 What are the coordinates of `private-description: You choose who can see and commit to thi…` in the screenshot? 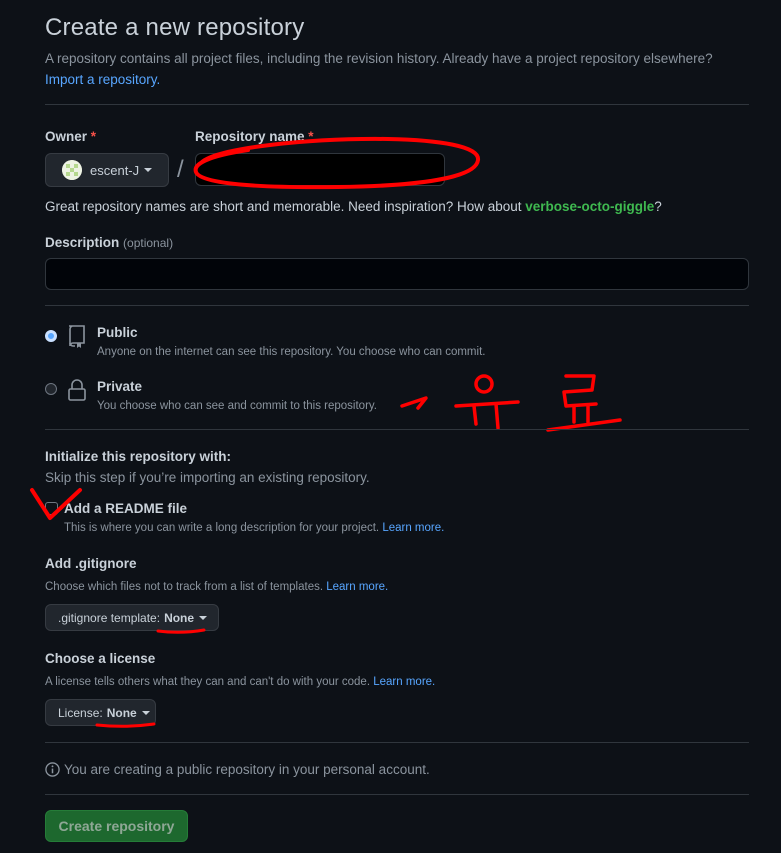 It's located at (237, 406).